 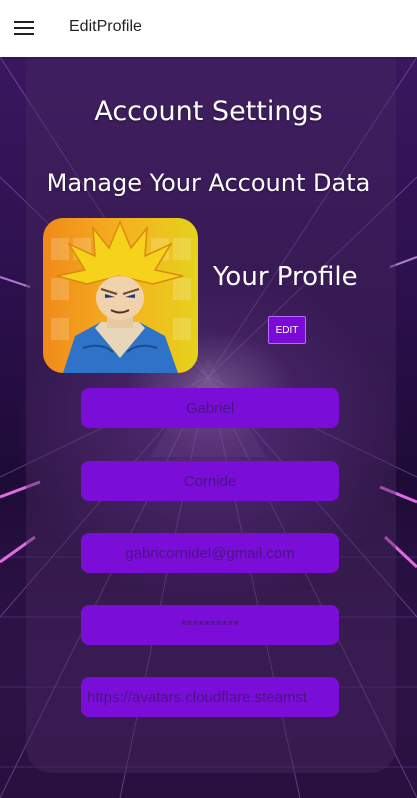 What do you see at coordinates (287, 330) in the screenshot?
I see `edit-profile-button: EDIT` at bounding box center [287, 330].